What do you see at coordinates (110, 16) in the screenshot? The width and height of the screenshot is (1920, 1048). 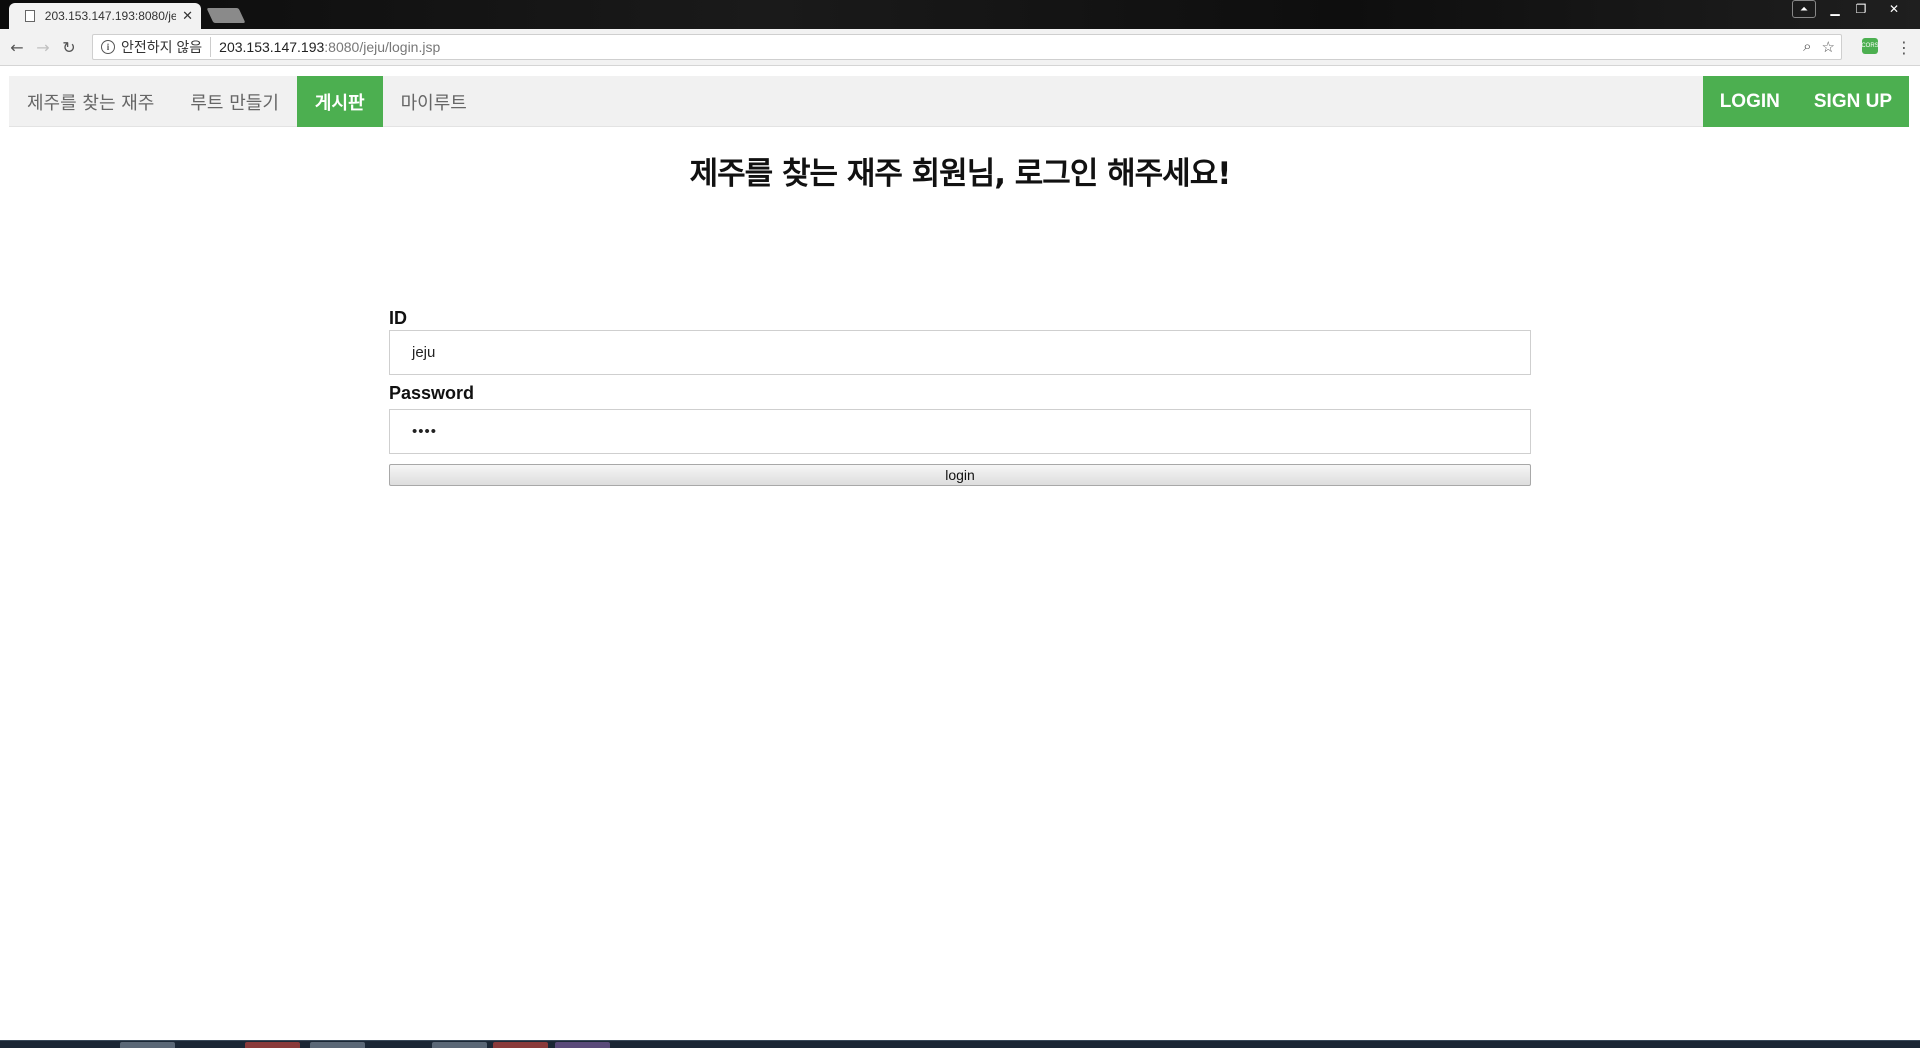 I see `tab-title: 203.153.147.193:8080/je` at bounding box center [110, 16].